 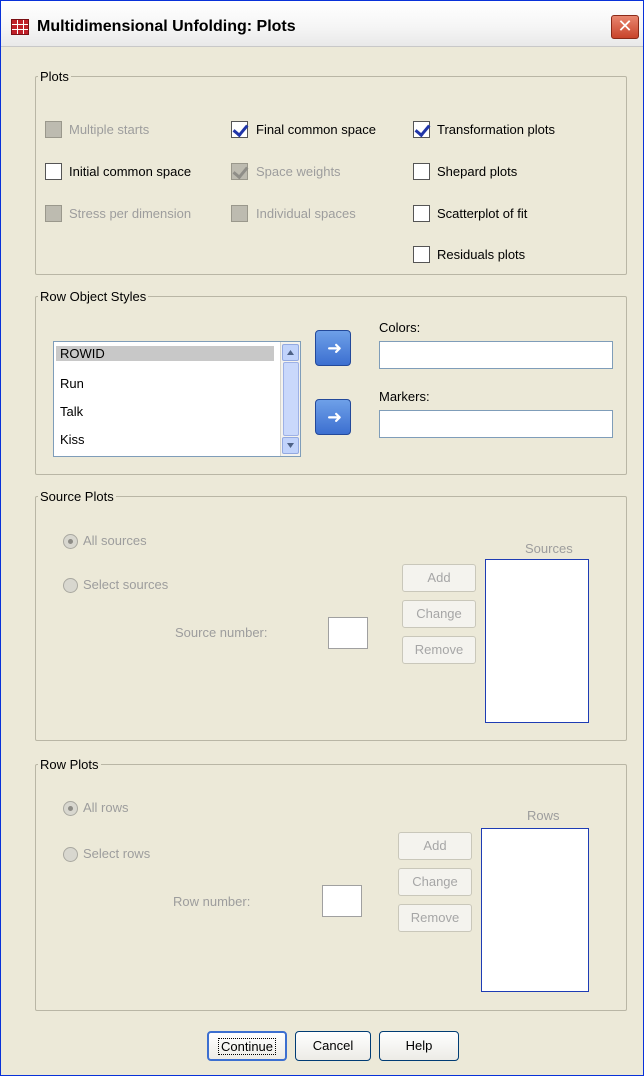 What do you see at coordinates (404, 396) in the screenshot?
I see `markers-label: Markers:` at bounding box center [404, 396].